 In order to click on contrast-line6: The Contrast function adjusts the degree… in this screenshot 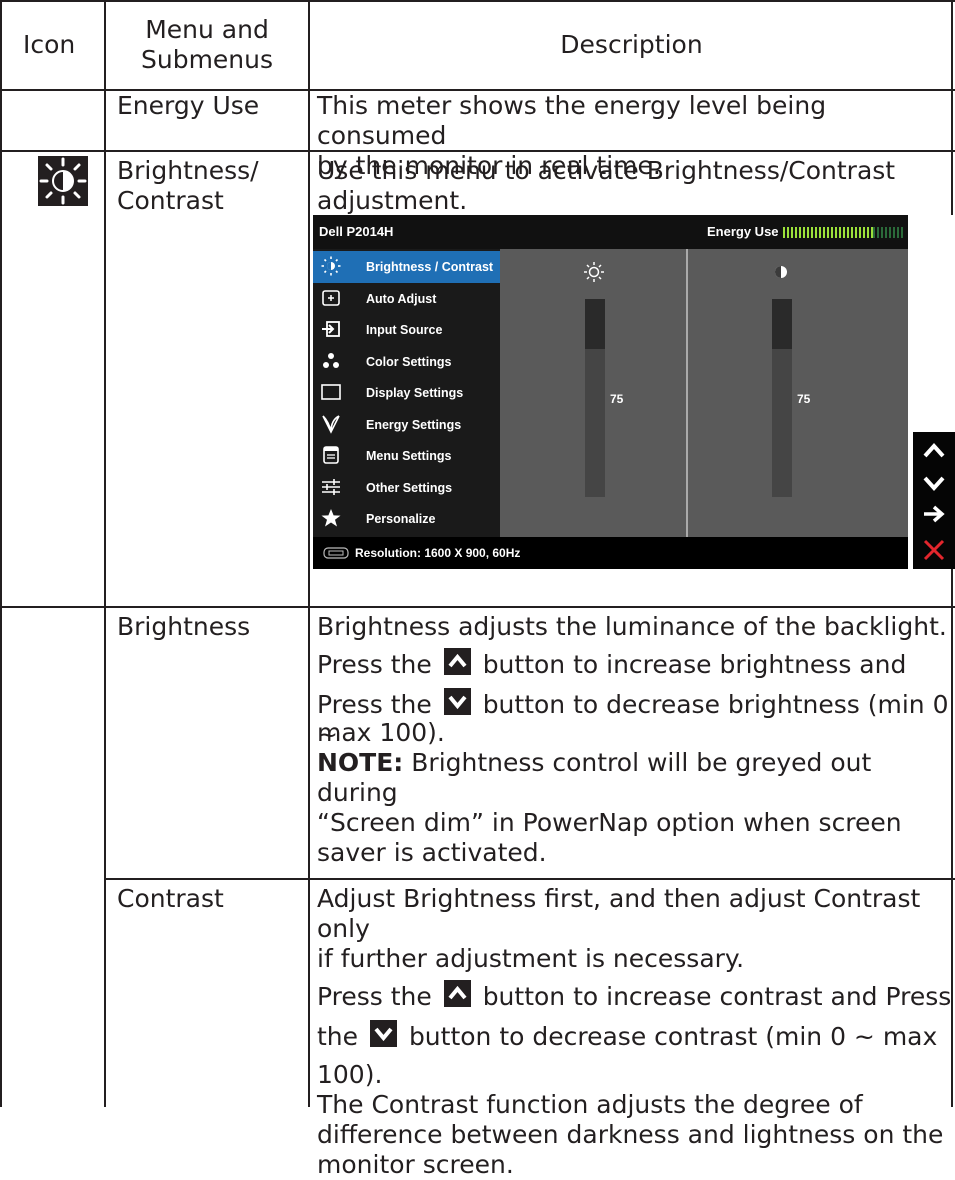, I will do `click(590, 1104)`.